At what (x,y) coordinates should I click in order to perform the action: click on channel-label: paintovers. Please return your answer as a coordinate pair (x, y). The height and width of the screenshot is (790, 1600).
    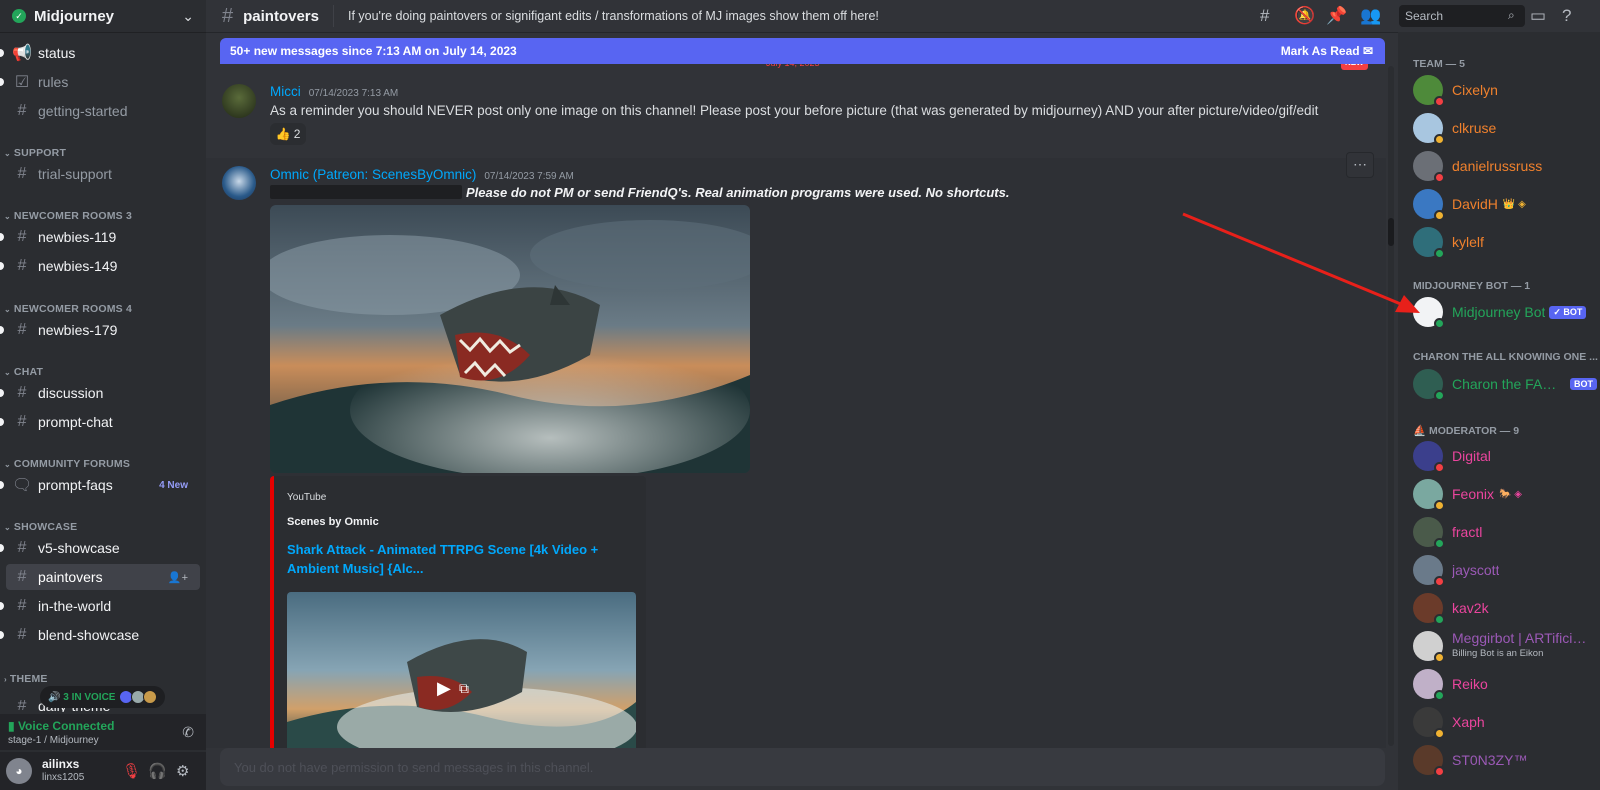
    Looking at the image, I should click on (70, 577).